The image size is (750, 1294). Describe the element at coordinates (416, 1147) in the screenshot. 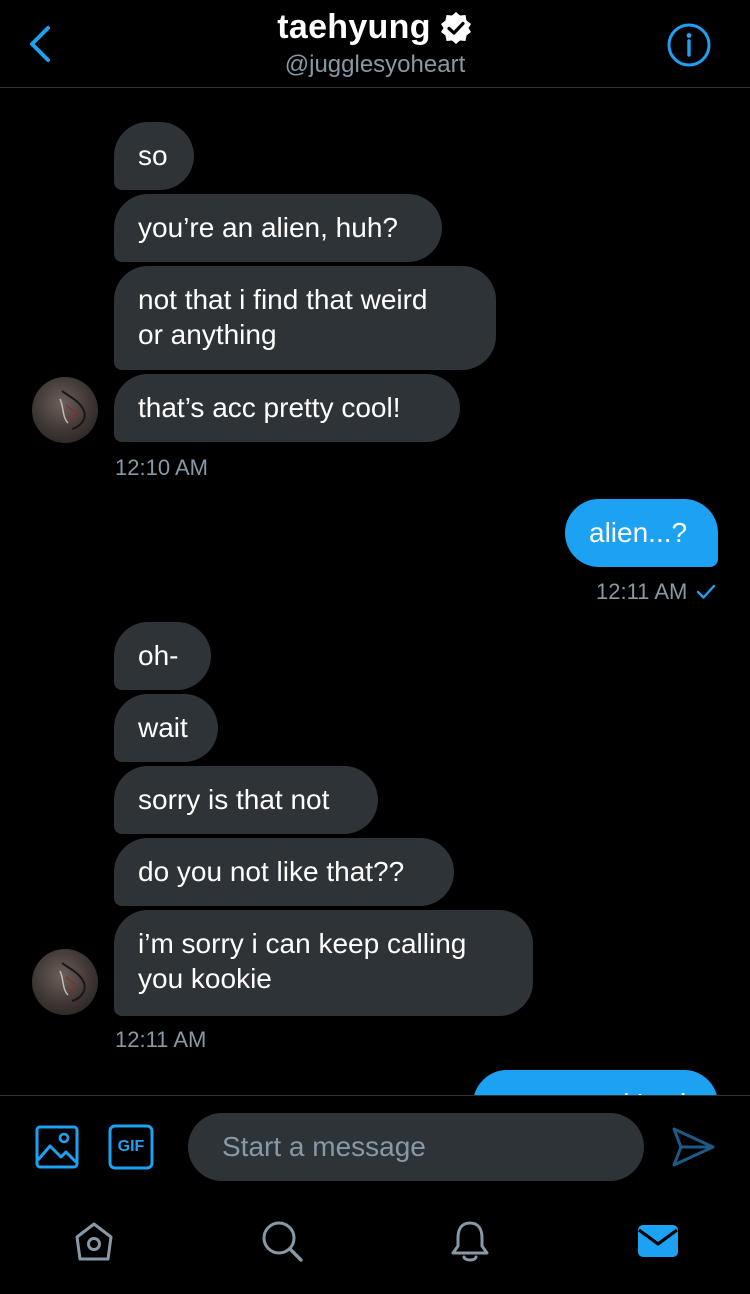

I see `message-input` at that location.